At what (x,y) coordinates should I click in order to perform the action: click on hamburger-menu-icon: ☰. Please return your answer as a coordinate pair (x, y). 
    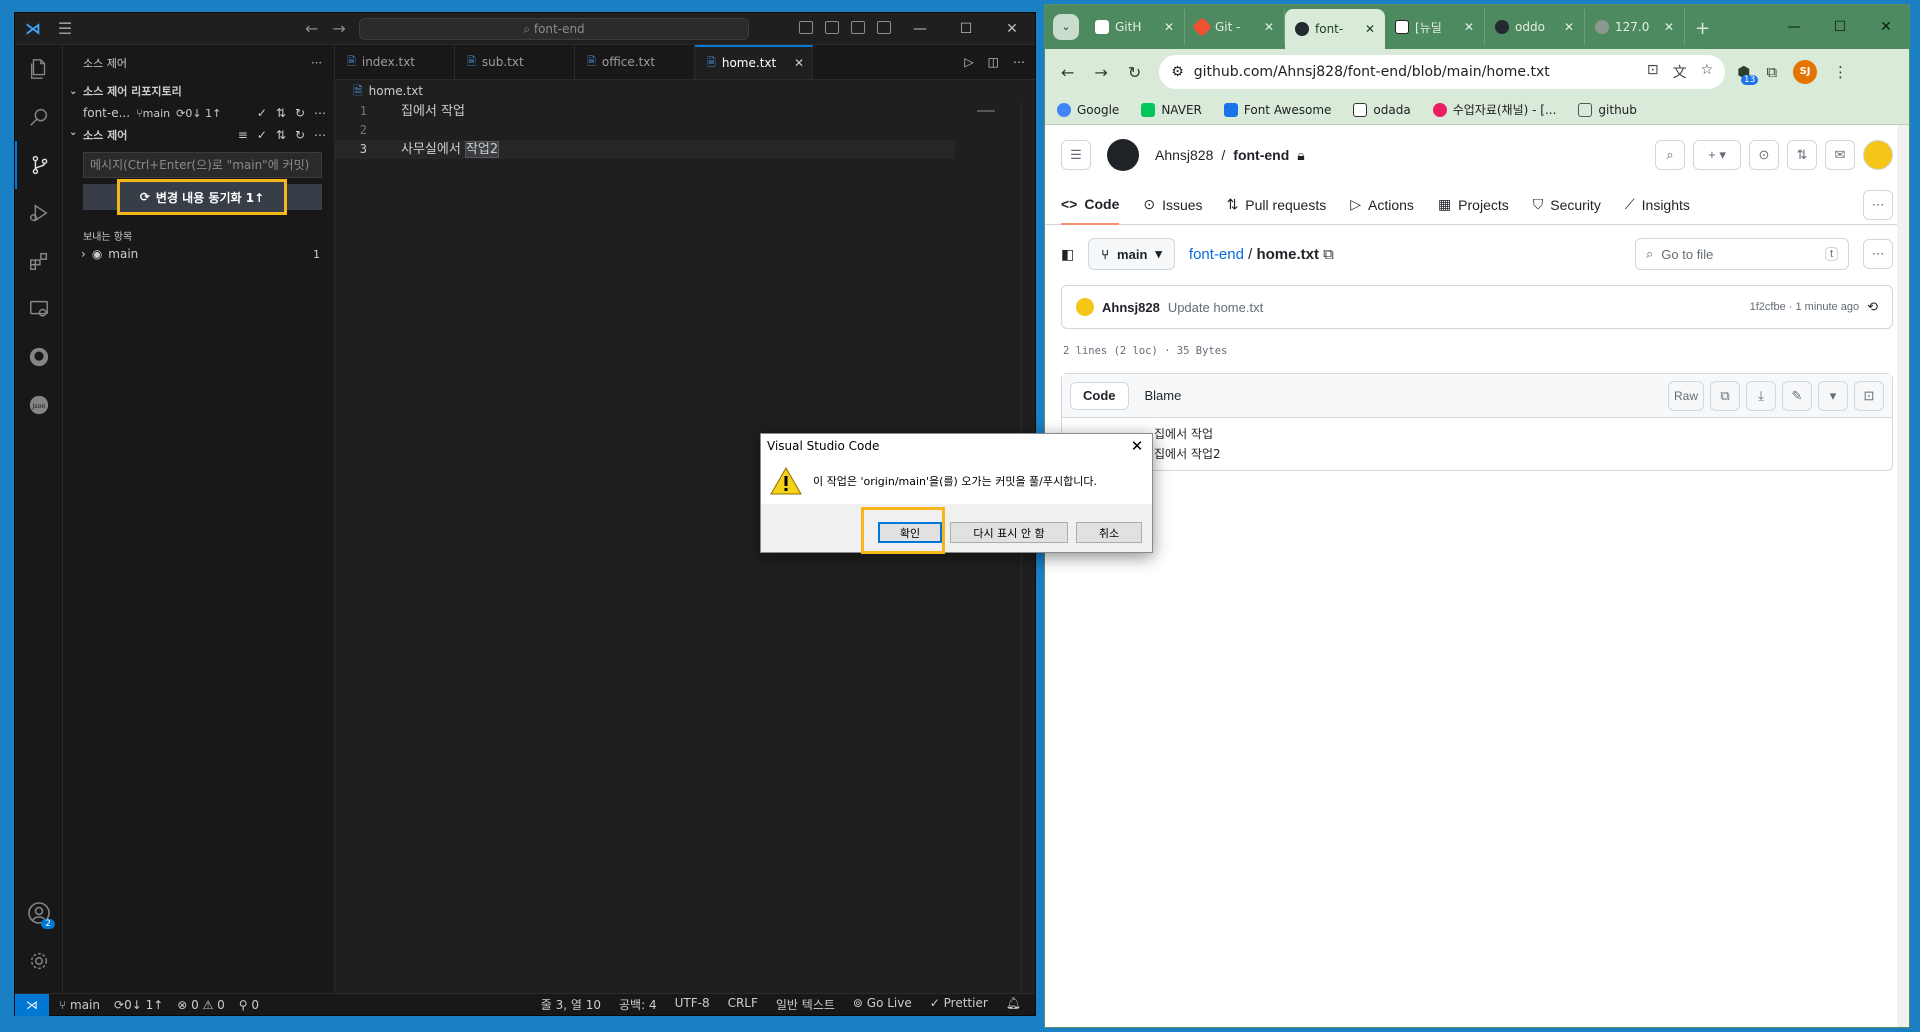
    Looking at the image, I should click on (1076, 155).